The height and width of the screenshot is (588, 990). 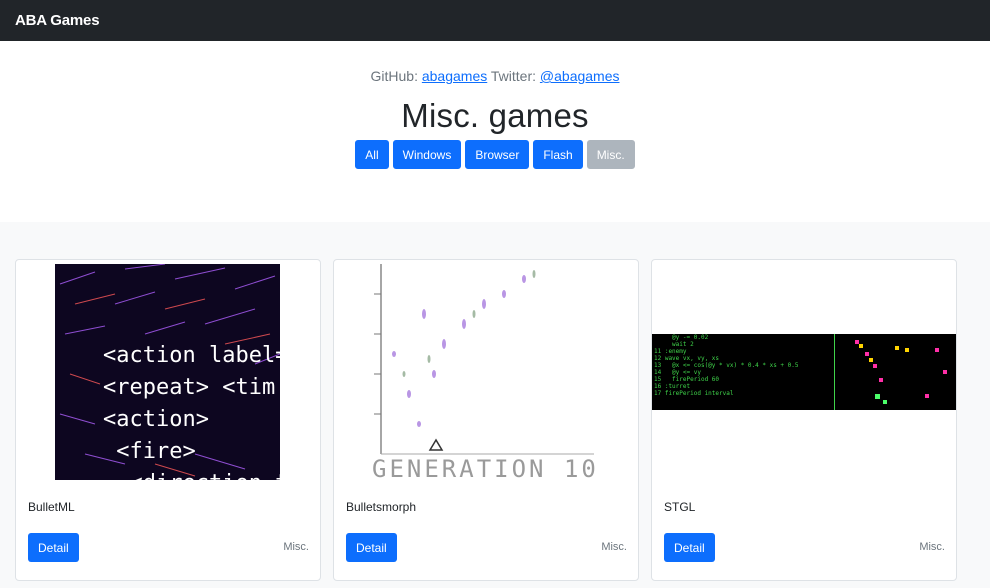 I want to click on filter-buttons: All Windows Browser Flash Misc., so click(x=495, y=154).